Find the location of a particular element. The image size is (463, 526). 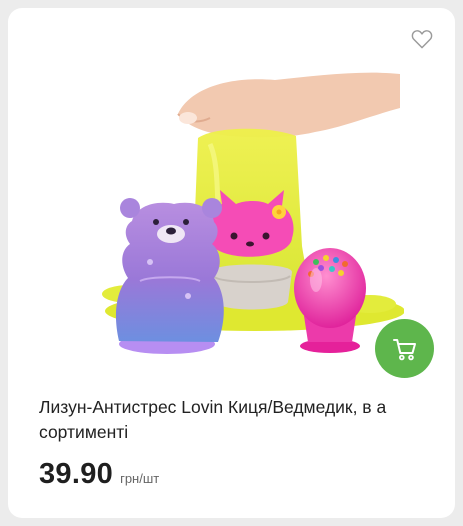

ball-jar is located at coordinates (330, 300).